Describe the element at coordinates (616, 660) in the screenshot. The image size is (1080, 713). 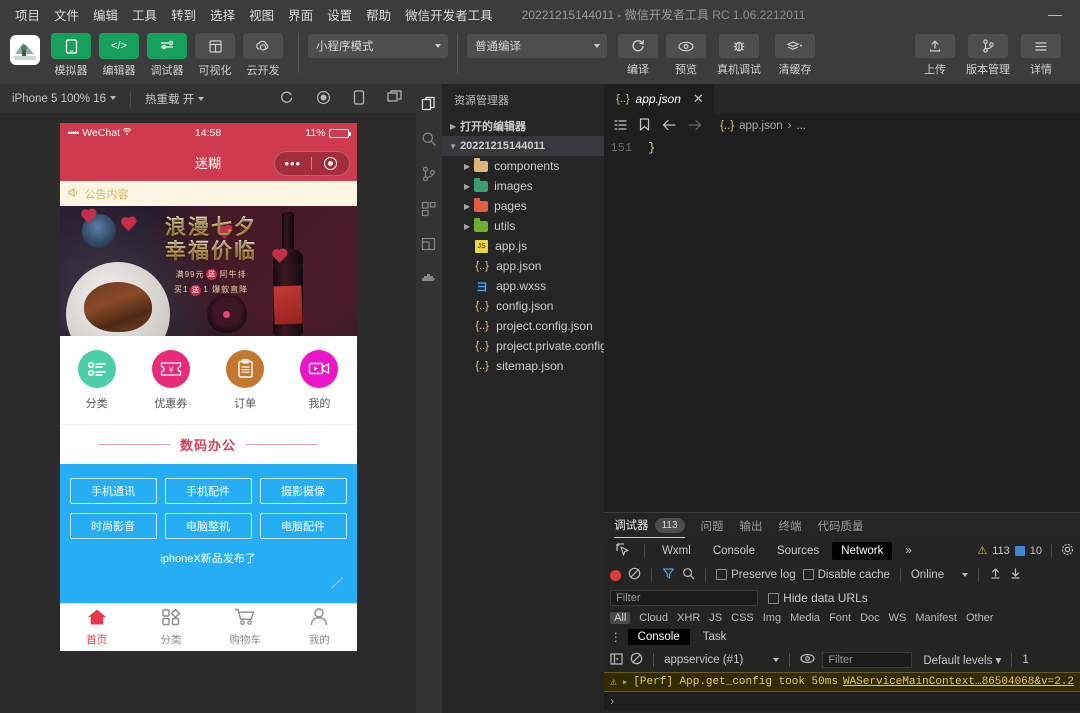
I see `console-sidebar-icon` at that location.